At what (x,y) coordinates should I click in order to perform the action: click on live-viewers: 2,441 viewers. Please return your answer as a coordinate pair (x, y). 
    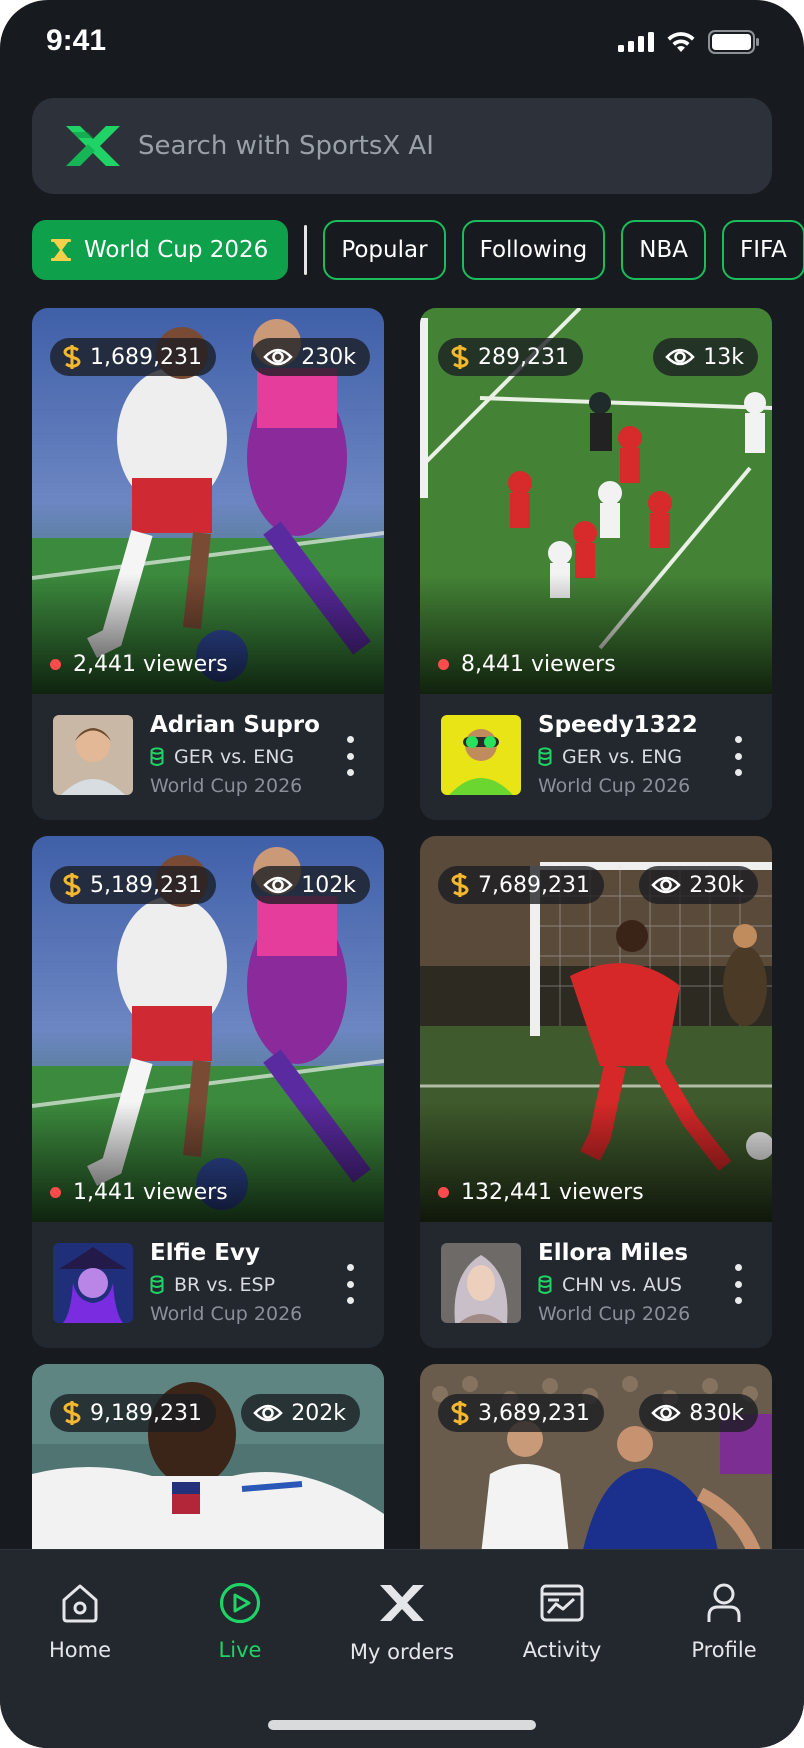
    Looking at the image, I should click on (139, 664).